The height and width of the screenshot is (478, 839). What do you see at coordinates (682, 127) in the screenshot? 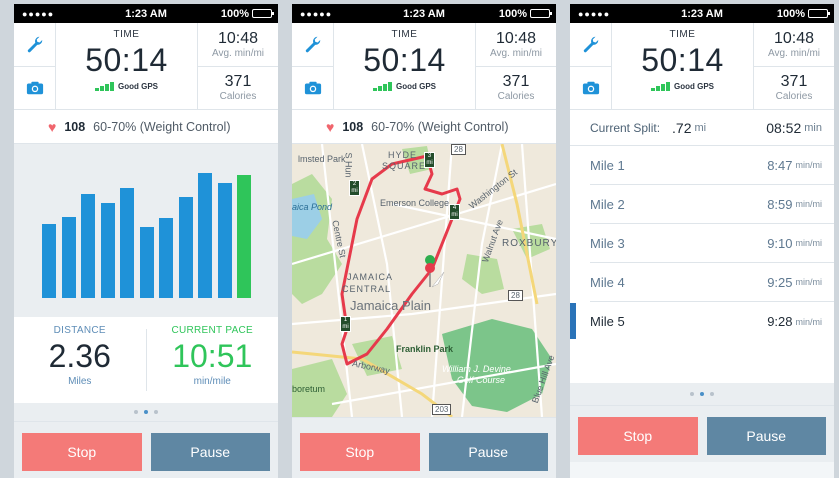
I see `current-split-distance: .72` at bounding box center [682, 127].